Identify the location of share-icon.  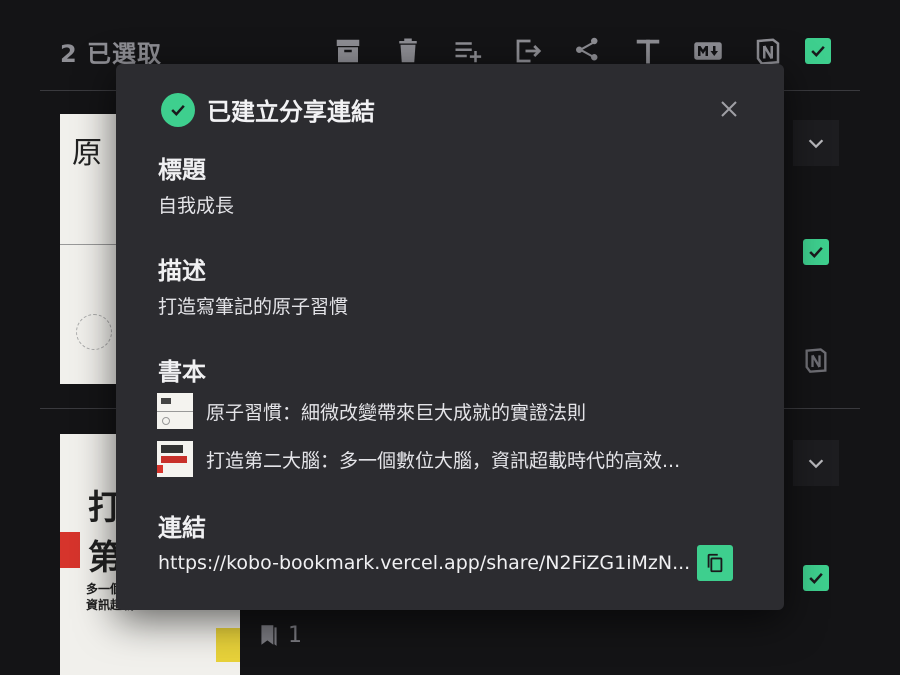
(588, 51).